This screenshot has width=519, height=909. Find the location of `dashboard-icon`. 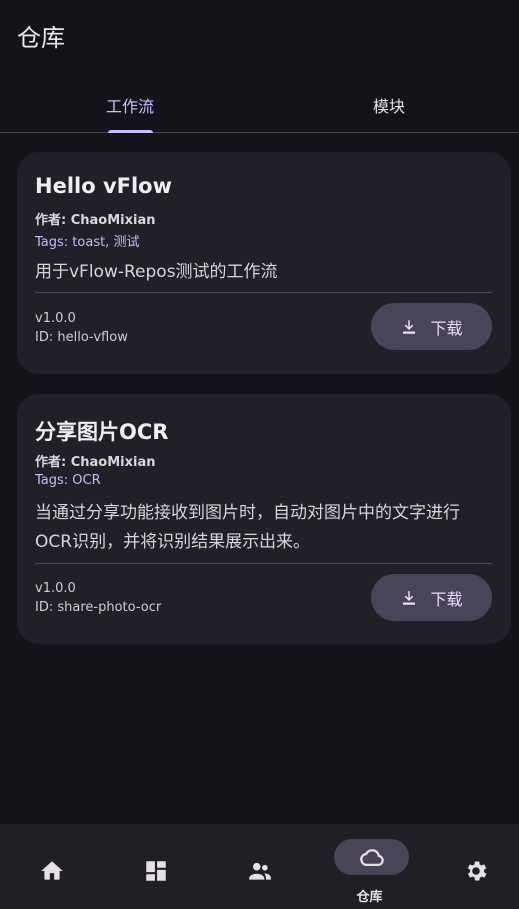

dashboard-icon is located at coordinates (156, 871).